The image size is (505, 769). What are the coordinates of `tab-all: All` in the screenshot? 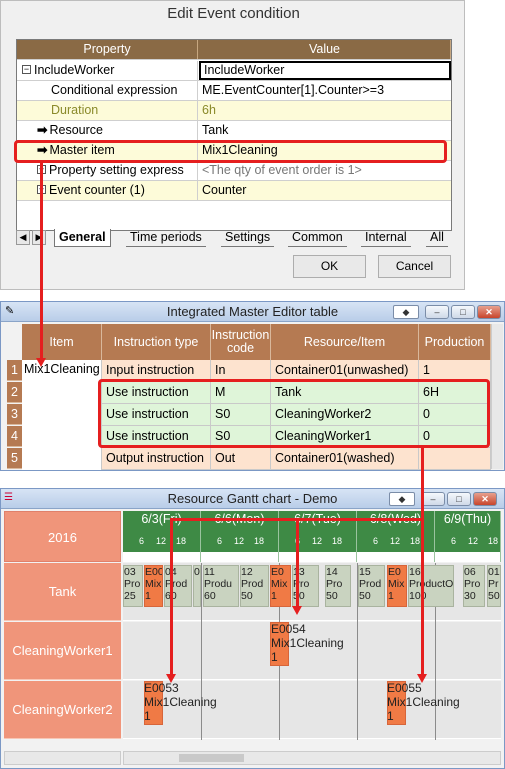 It's located at (437, 238).